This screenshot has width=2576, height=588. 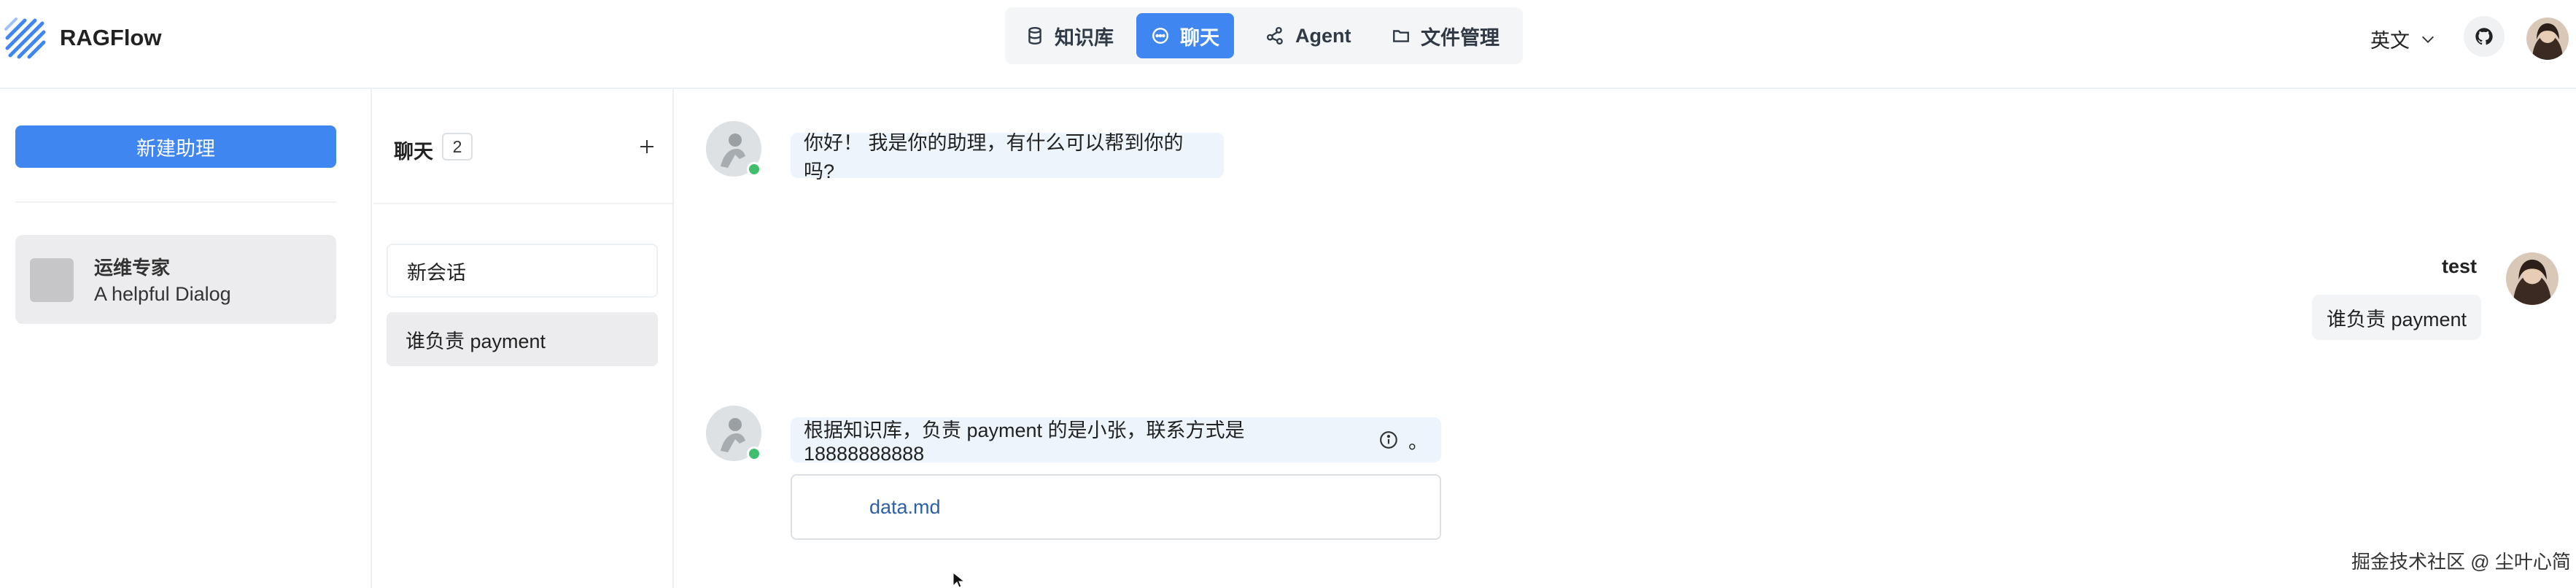 I want to click on nav-item-knowledge-base: 知识库, so click(x=1070, y=36).